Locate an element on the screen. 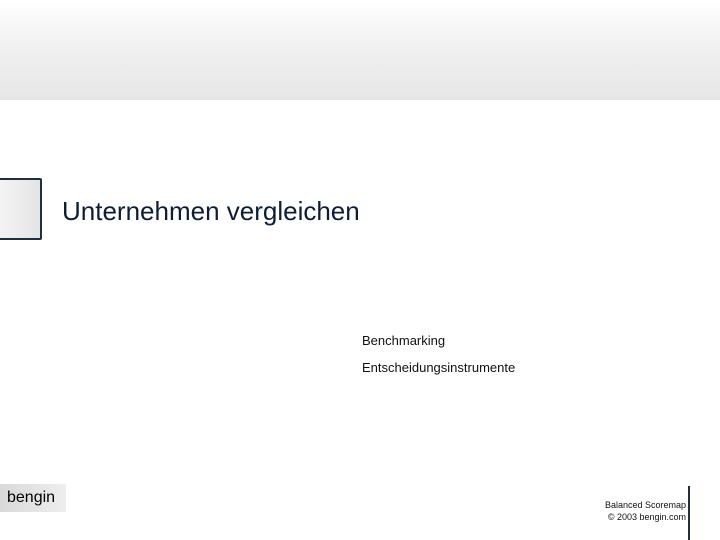 This screenshot has height=540, width=720. footer-copyright: © 2003 bengin.com is located at coordinates (646, 517).